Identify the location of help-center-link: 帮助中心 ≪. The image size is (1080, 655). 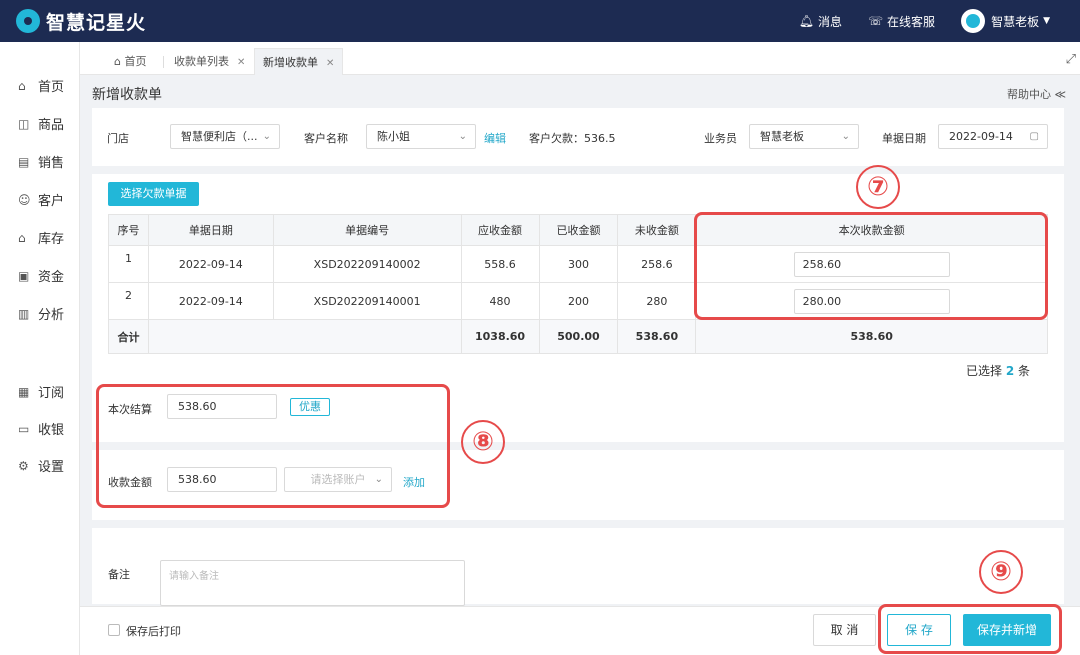
(1036, 94).